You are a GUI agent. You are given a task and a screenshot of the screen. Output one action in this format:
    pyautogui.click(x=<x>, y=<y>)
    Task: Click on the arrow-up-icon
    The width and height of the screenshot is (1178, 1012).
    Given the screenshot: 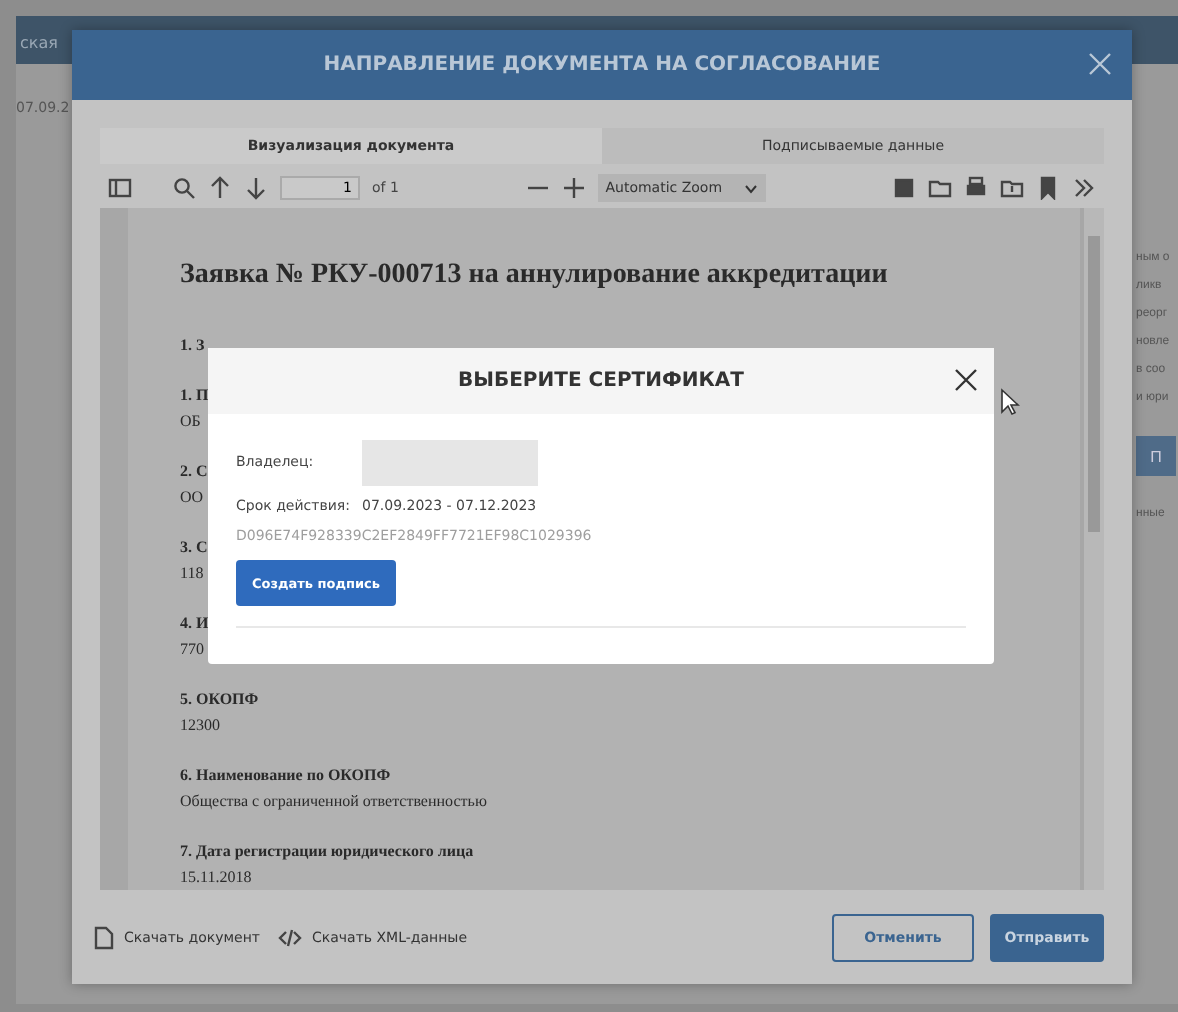 What is the action you would take?
    pyautogui.click(x=220, y=188)
    